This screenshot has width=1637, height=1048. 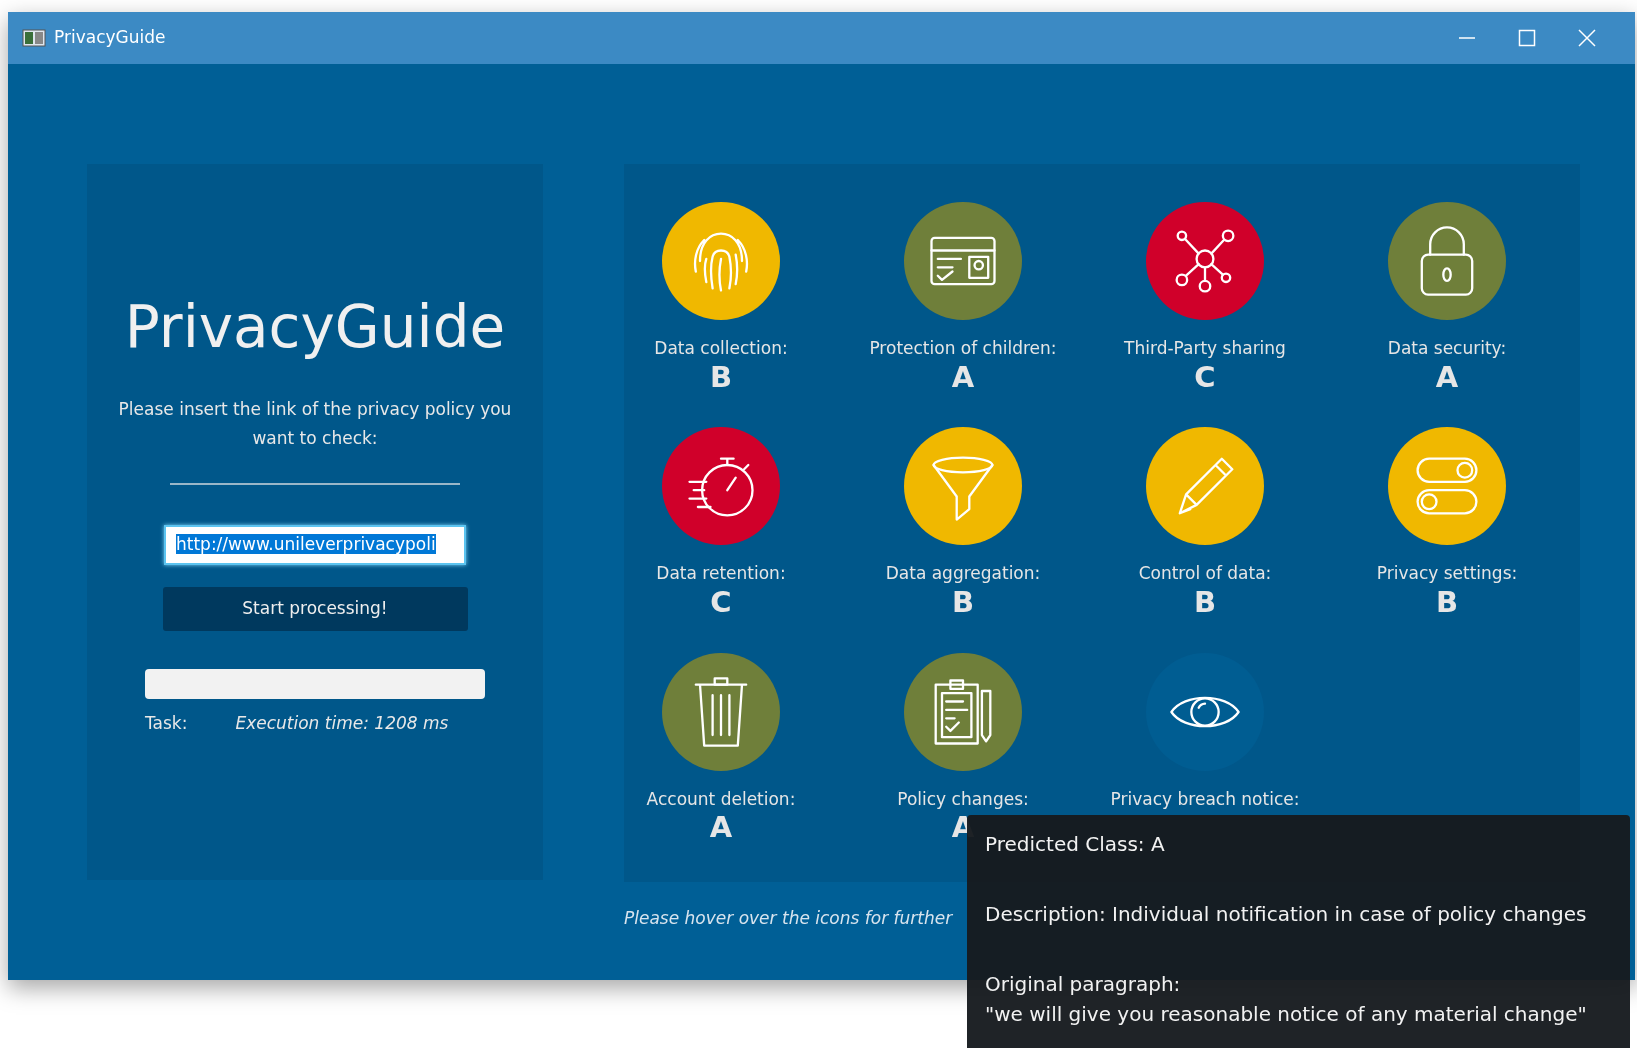 What do you see at coordinates (963, 799) in the screenshot?
I see `category-label: Policy changes:` at bounding box center [963, 799].